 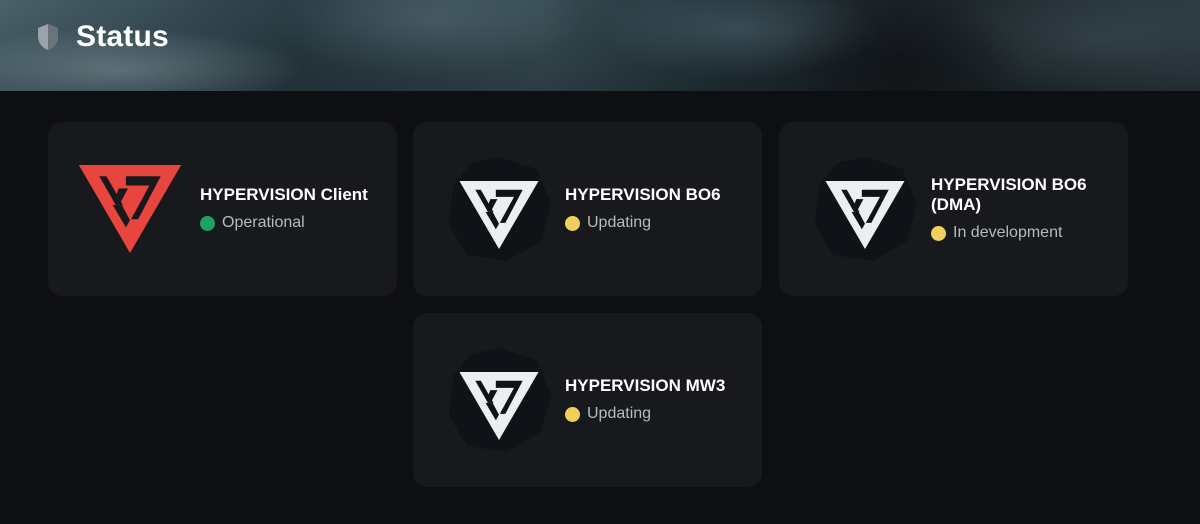 I want to click on status-indicator: In development, so click(x=1014, y=233).